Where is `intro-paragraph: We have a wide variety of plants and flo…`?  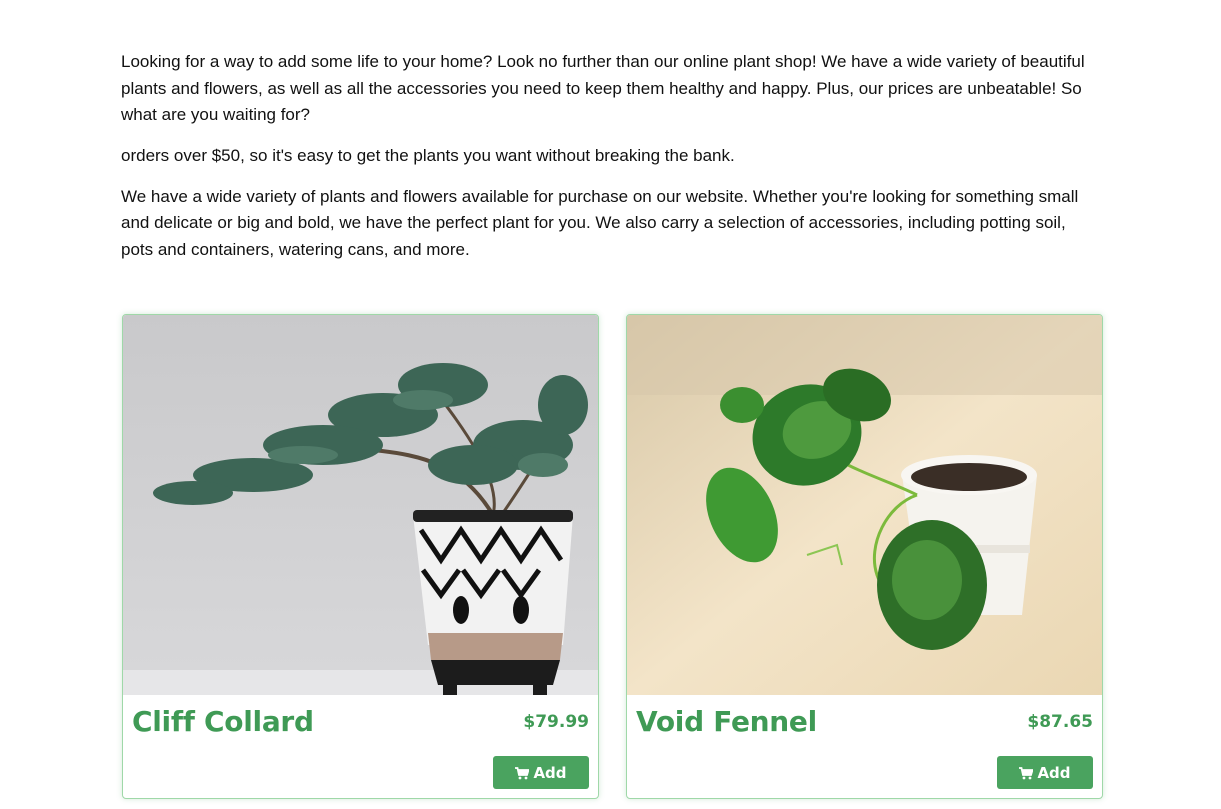
intro-paragraph: We have a wide variety of plants and flo… is located at coordinates (600, 222).